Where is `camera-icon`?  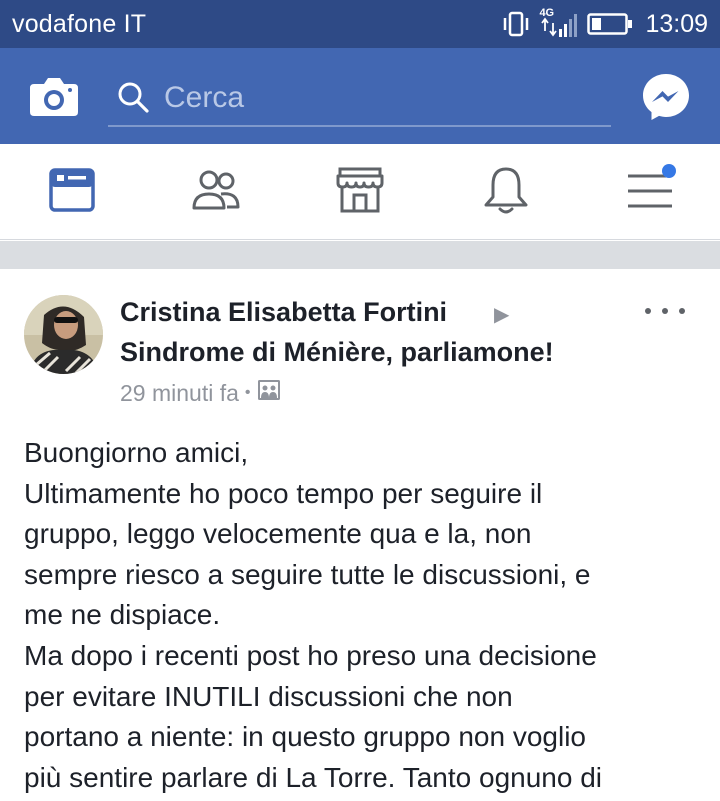 camera-icon is located at coordinates (54, 101).